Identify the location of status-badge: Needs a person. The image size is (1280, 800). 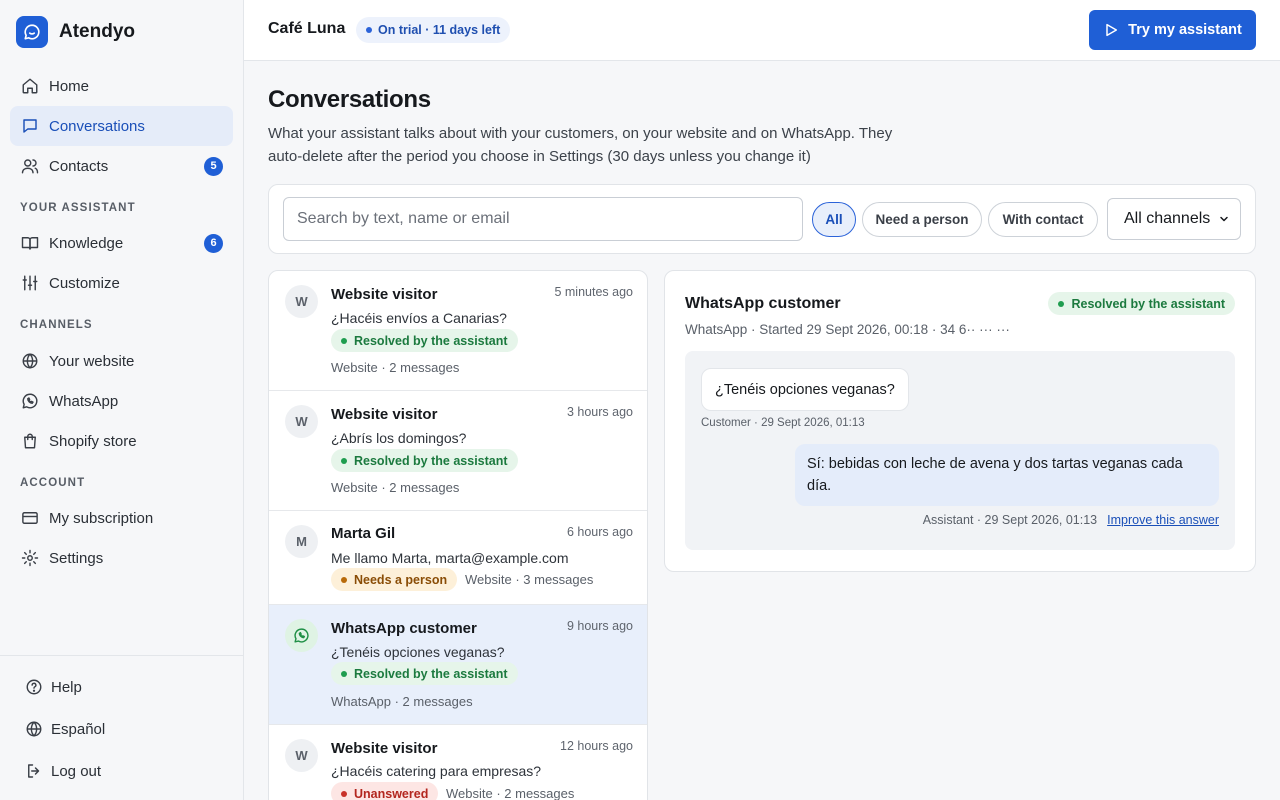
(394, 579).